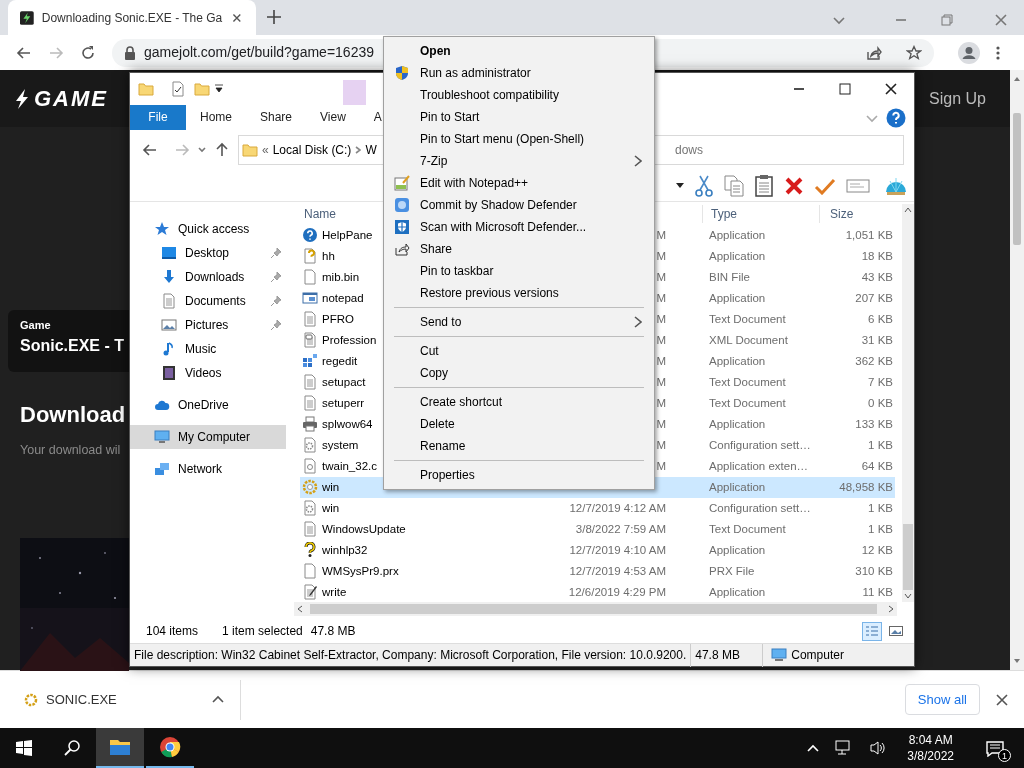 Image resolution: width=1024 pixels, height=768 pixels. What do you see at coordinates (748, 339) in the screenshot?
I see `type-cell: XML Document` at bounding box center [748, 339].